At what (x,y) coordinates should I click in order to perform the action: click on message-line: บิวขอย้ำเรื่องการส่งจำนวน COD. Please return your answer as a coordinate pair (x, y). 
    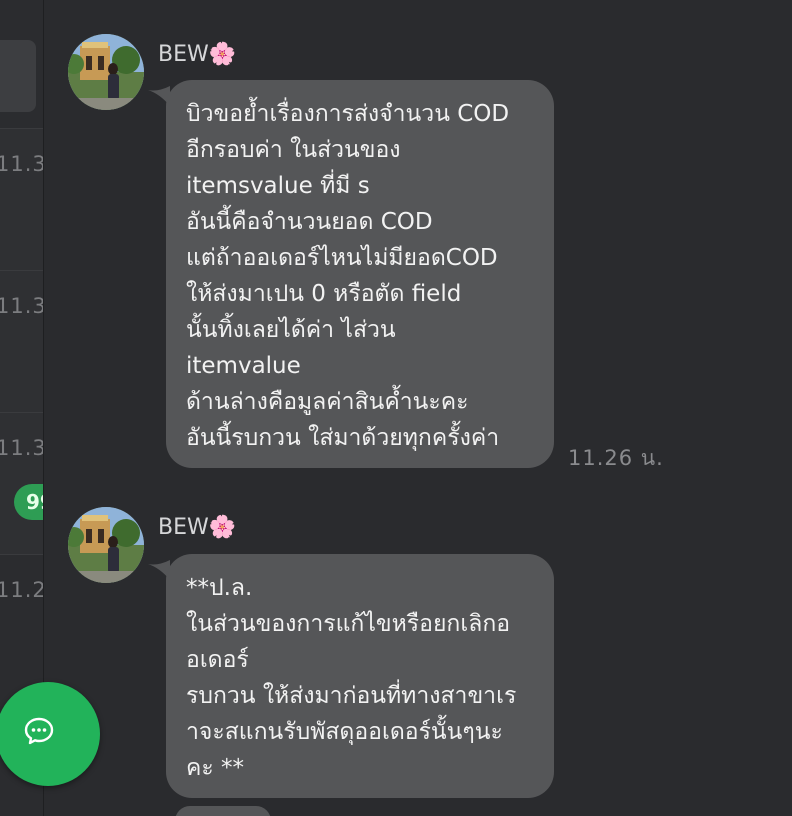
    Looking at the image, I should click on (348, 114).